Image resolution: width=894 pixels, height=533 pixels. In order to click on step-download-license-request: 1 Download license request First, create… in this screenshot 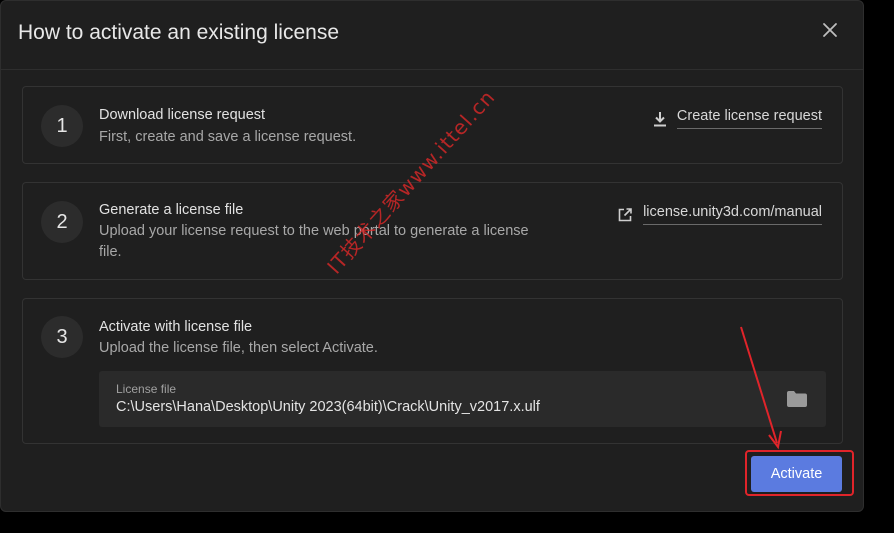, I will do `click(432, 125)`.